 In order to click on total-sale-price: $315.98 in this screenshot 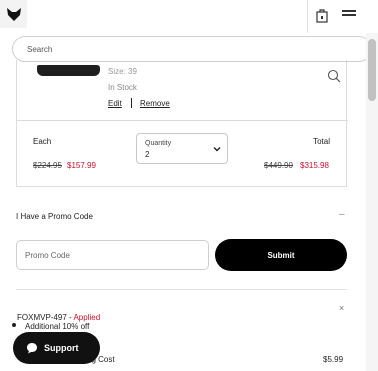, I will do `click(314, 165)`.